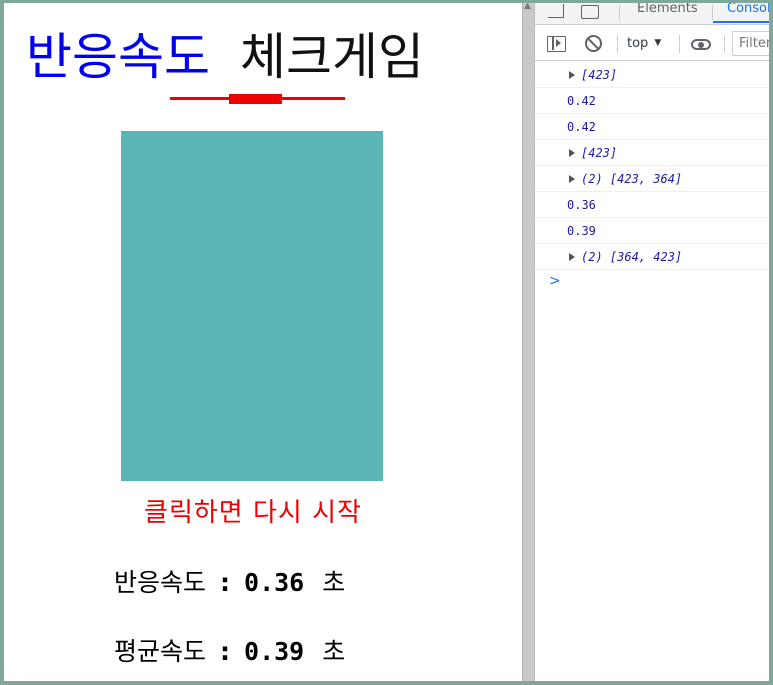  I want to click on reaction-speed-stat: 반응속도:0.36 초, so click(229, 583).